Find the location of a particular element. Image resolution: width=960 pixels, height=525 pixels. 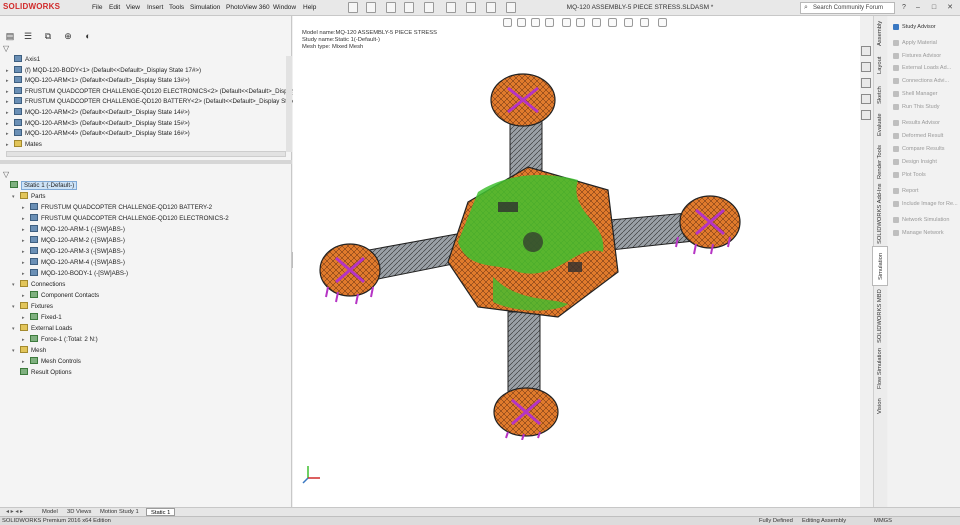

zoom-to-area-icon is located at coordinates (521, 22).